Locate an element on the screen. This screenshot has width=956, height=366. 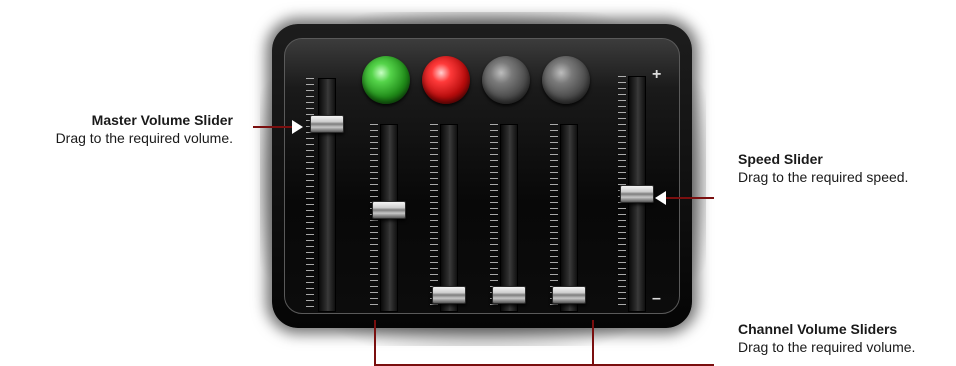
channel-3-track is located at coordinates (509, 218).